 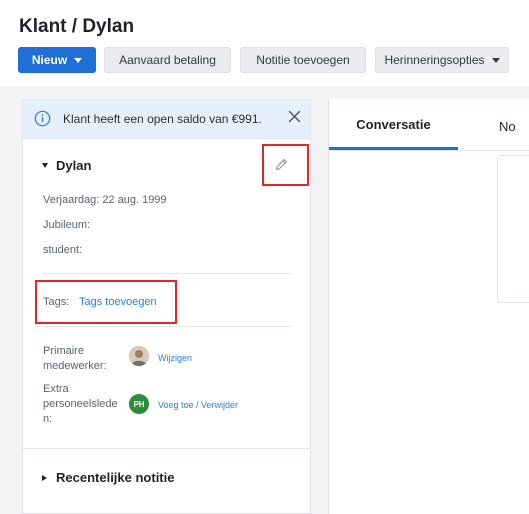 I want to click on new-button-label: Nieuw, so click(x=49, y=60).